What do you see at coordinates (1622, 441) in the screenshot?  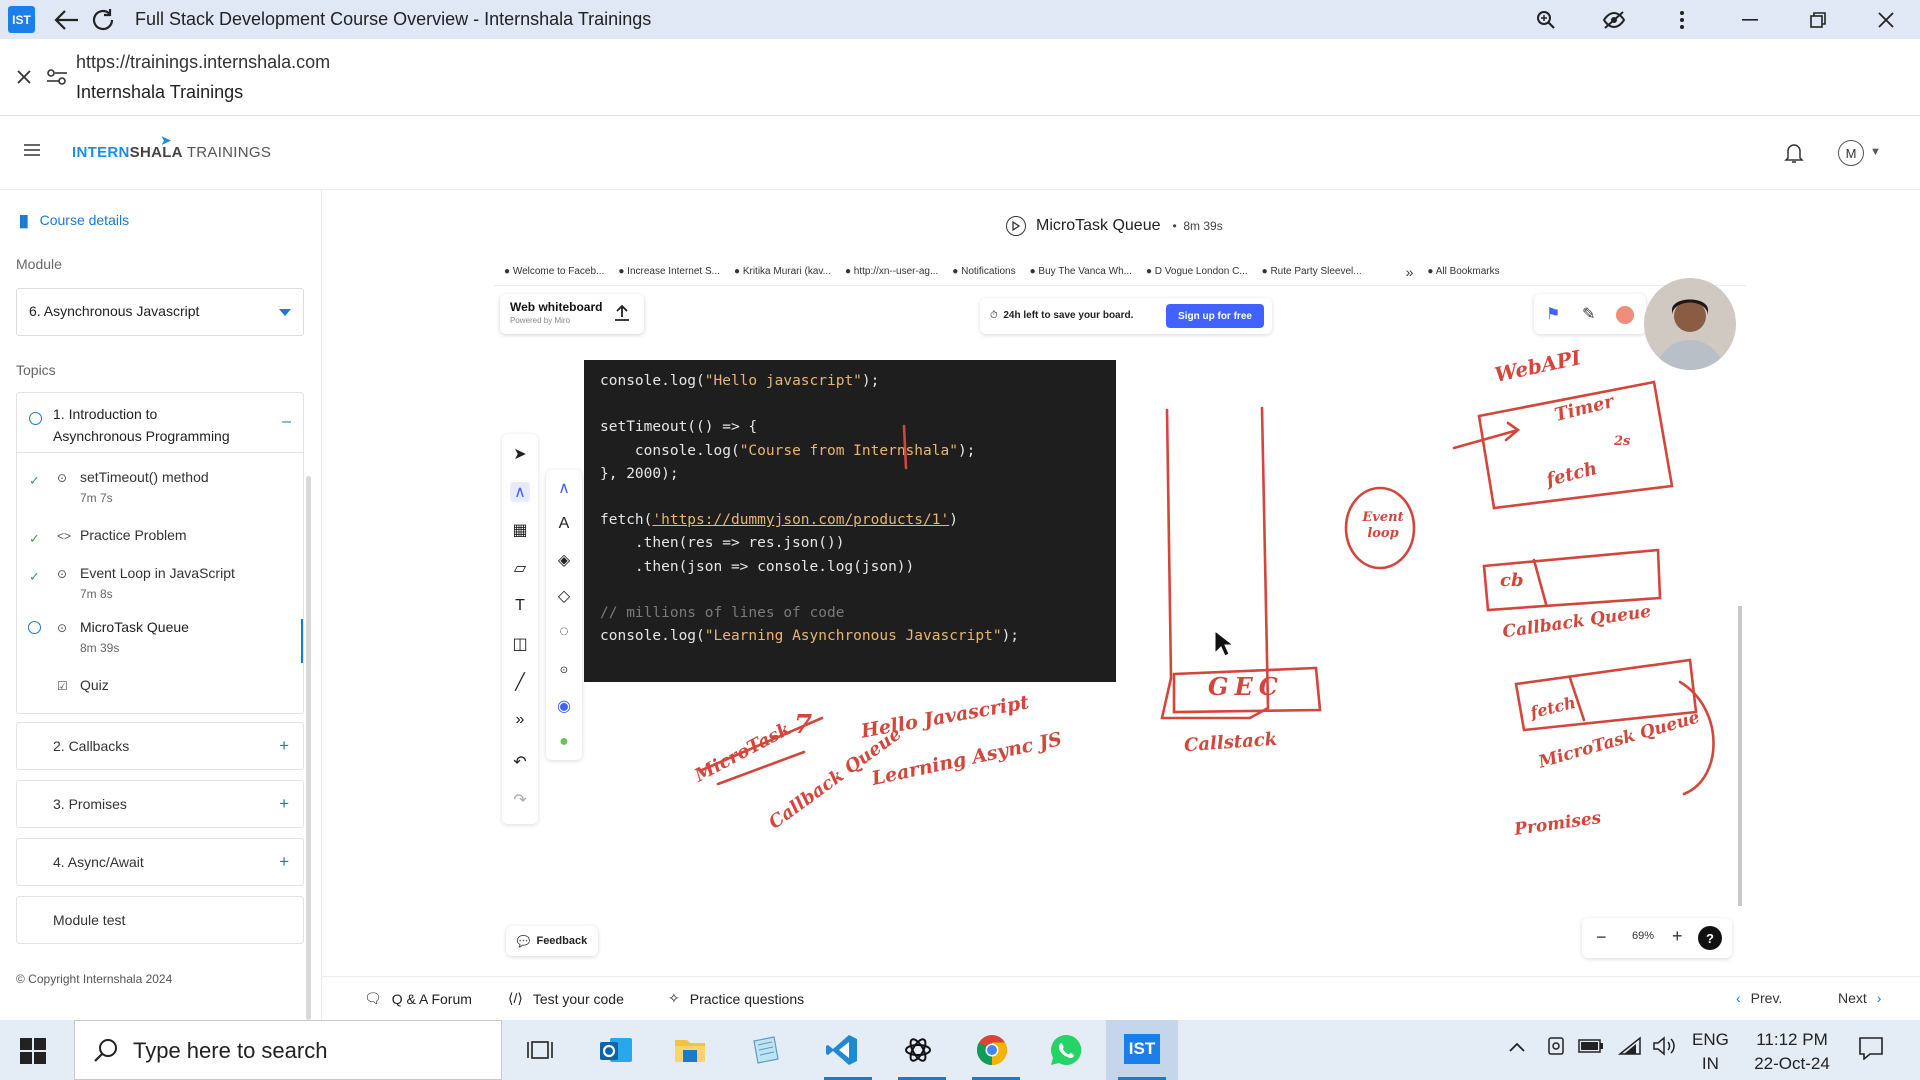 I see `hw-2s: 2s` at bounding box center [1622, 441].